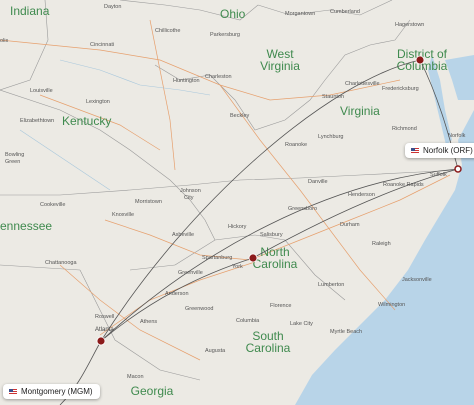 The height and width of the screenshot is (405, 474). Describe the element at coordinates (448, 150) in the screenshot. I see `destination-name: Norfolk (ORF)` at that location.